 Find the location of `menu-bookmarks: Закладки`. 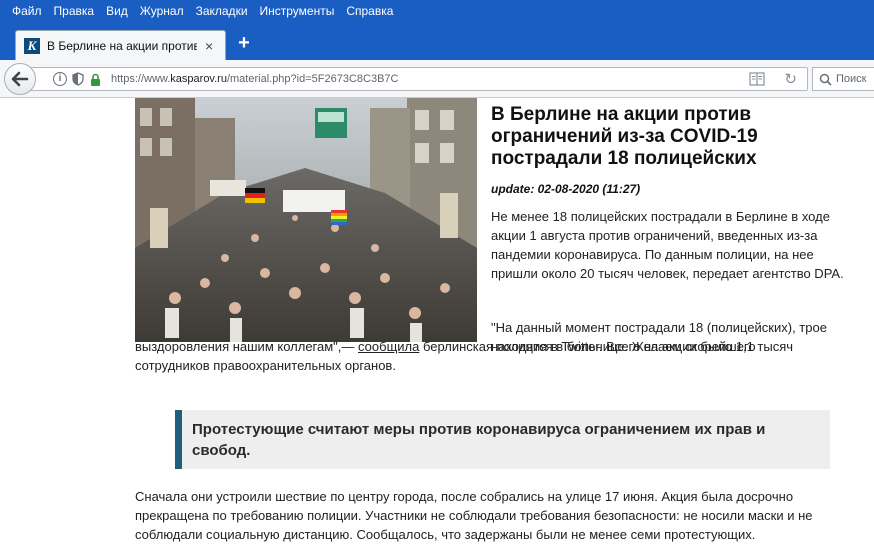

menu-bookmarks: Закладки is located at coordinates (222, 11).